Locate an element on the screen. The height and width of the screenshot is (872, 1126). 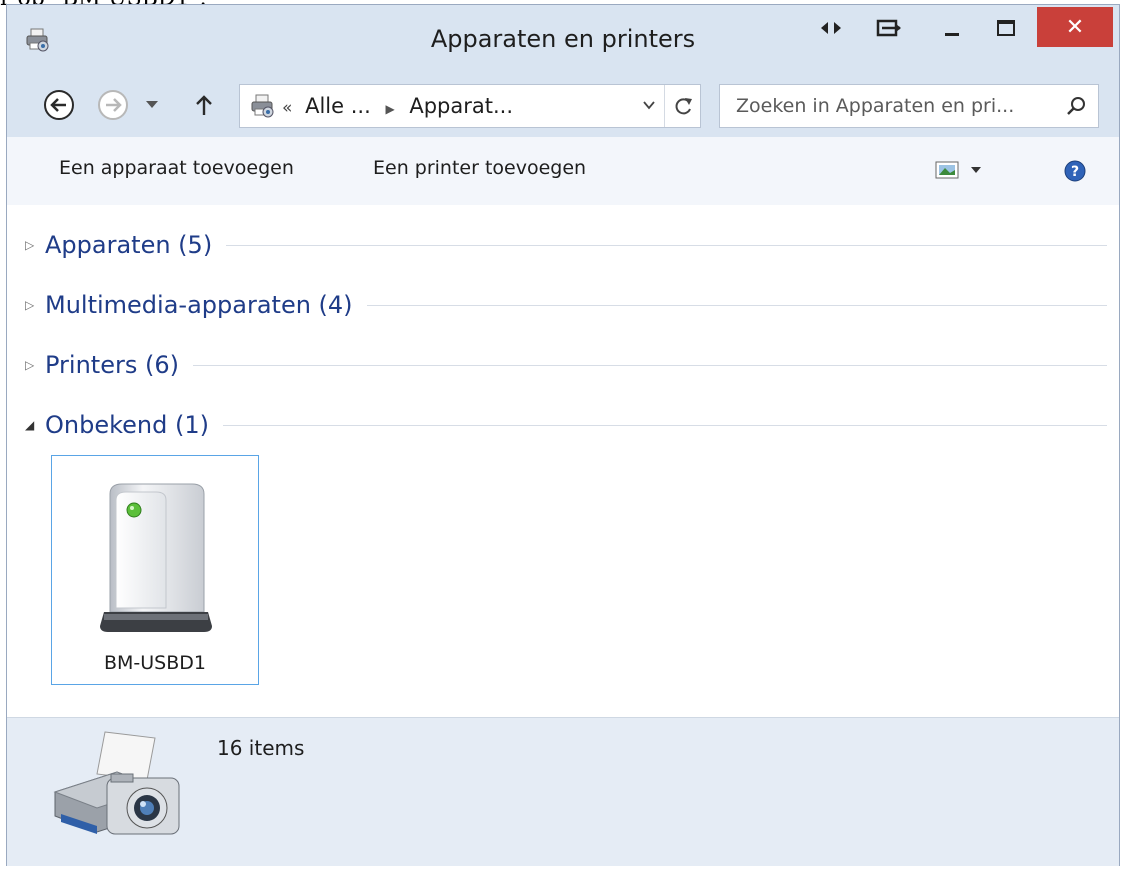
group-header-printers: ▷ Printers (6) is located at coordinates (566, 365).